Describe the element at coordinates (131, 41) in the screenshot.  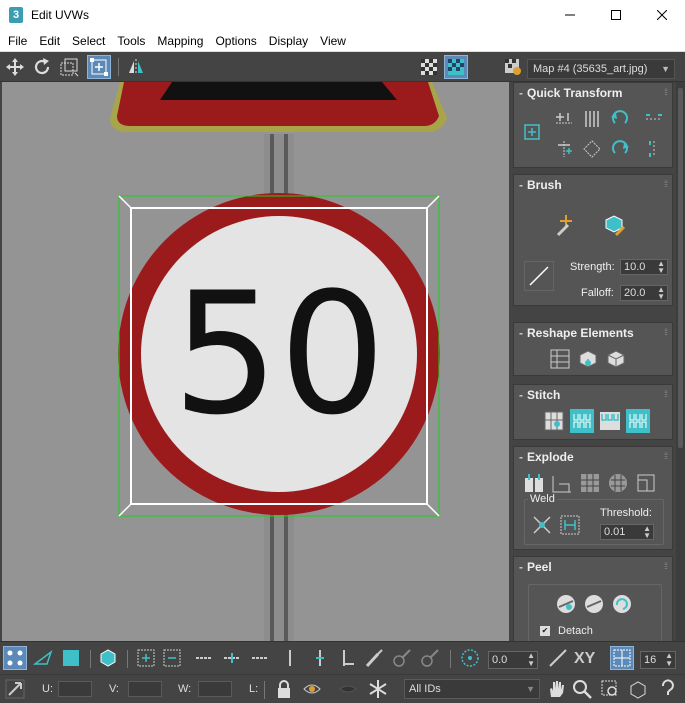
I see `menu-tools: Tools` at that location.